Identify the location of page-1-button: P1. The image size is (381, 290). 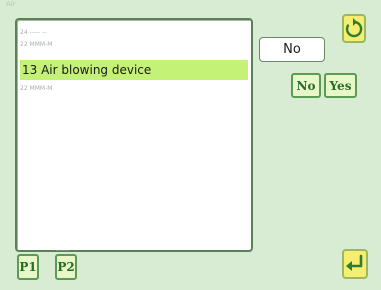
(28, 267).